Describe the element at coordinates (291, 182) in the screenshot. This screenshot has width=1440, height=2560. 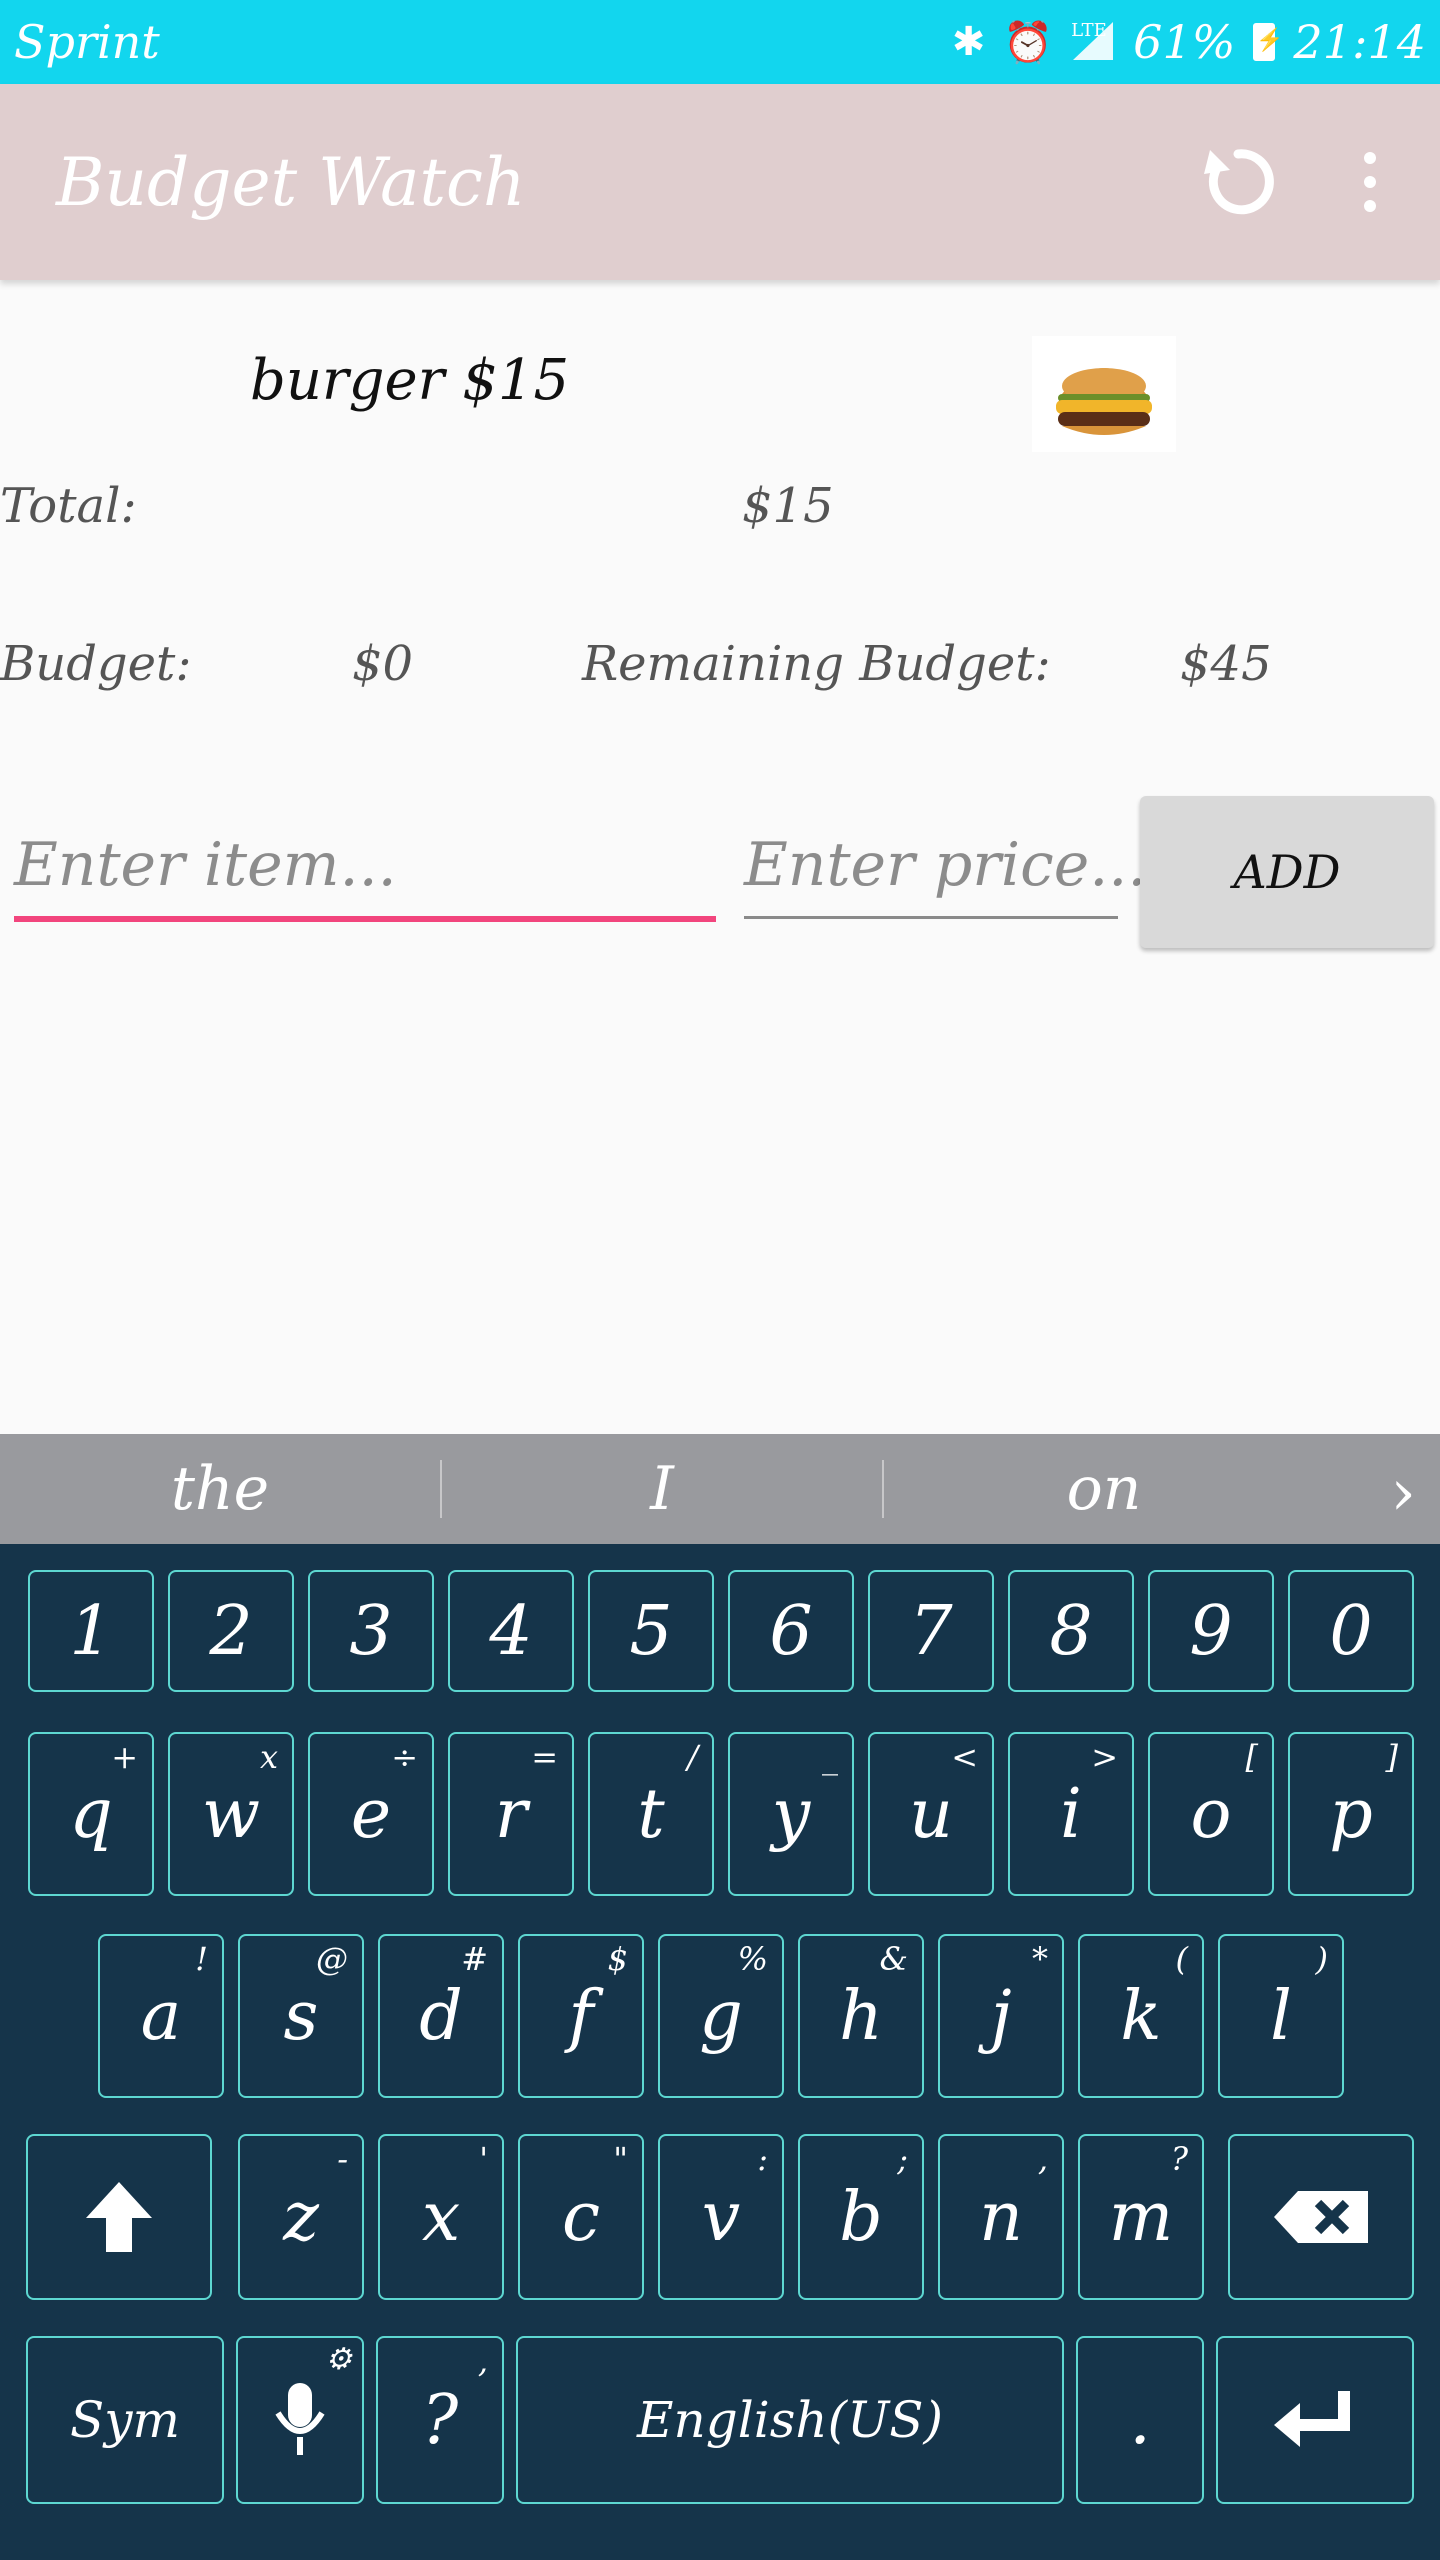
I see `app-title: Budget Watch` at that location.